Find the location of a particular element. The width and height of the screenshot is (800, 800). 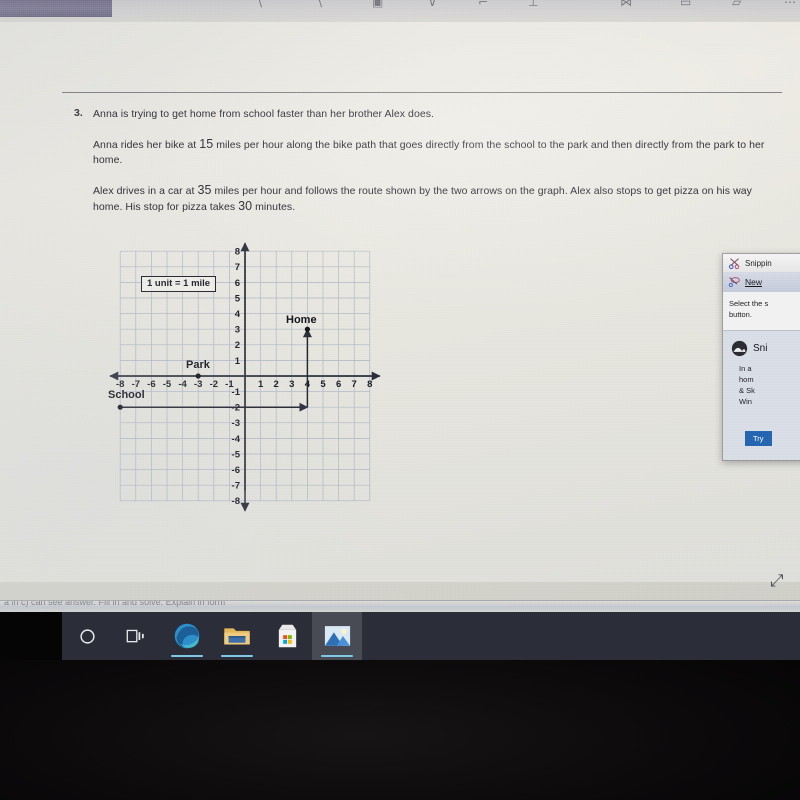

active-tab-chip is located at coordinates (56, 8).